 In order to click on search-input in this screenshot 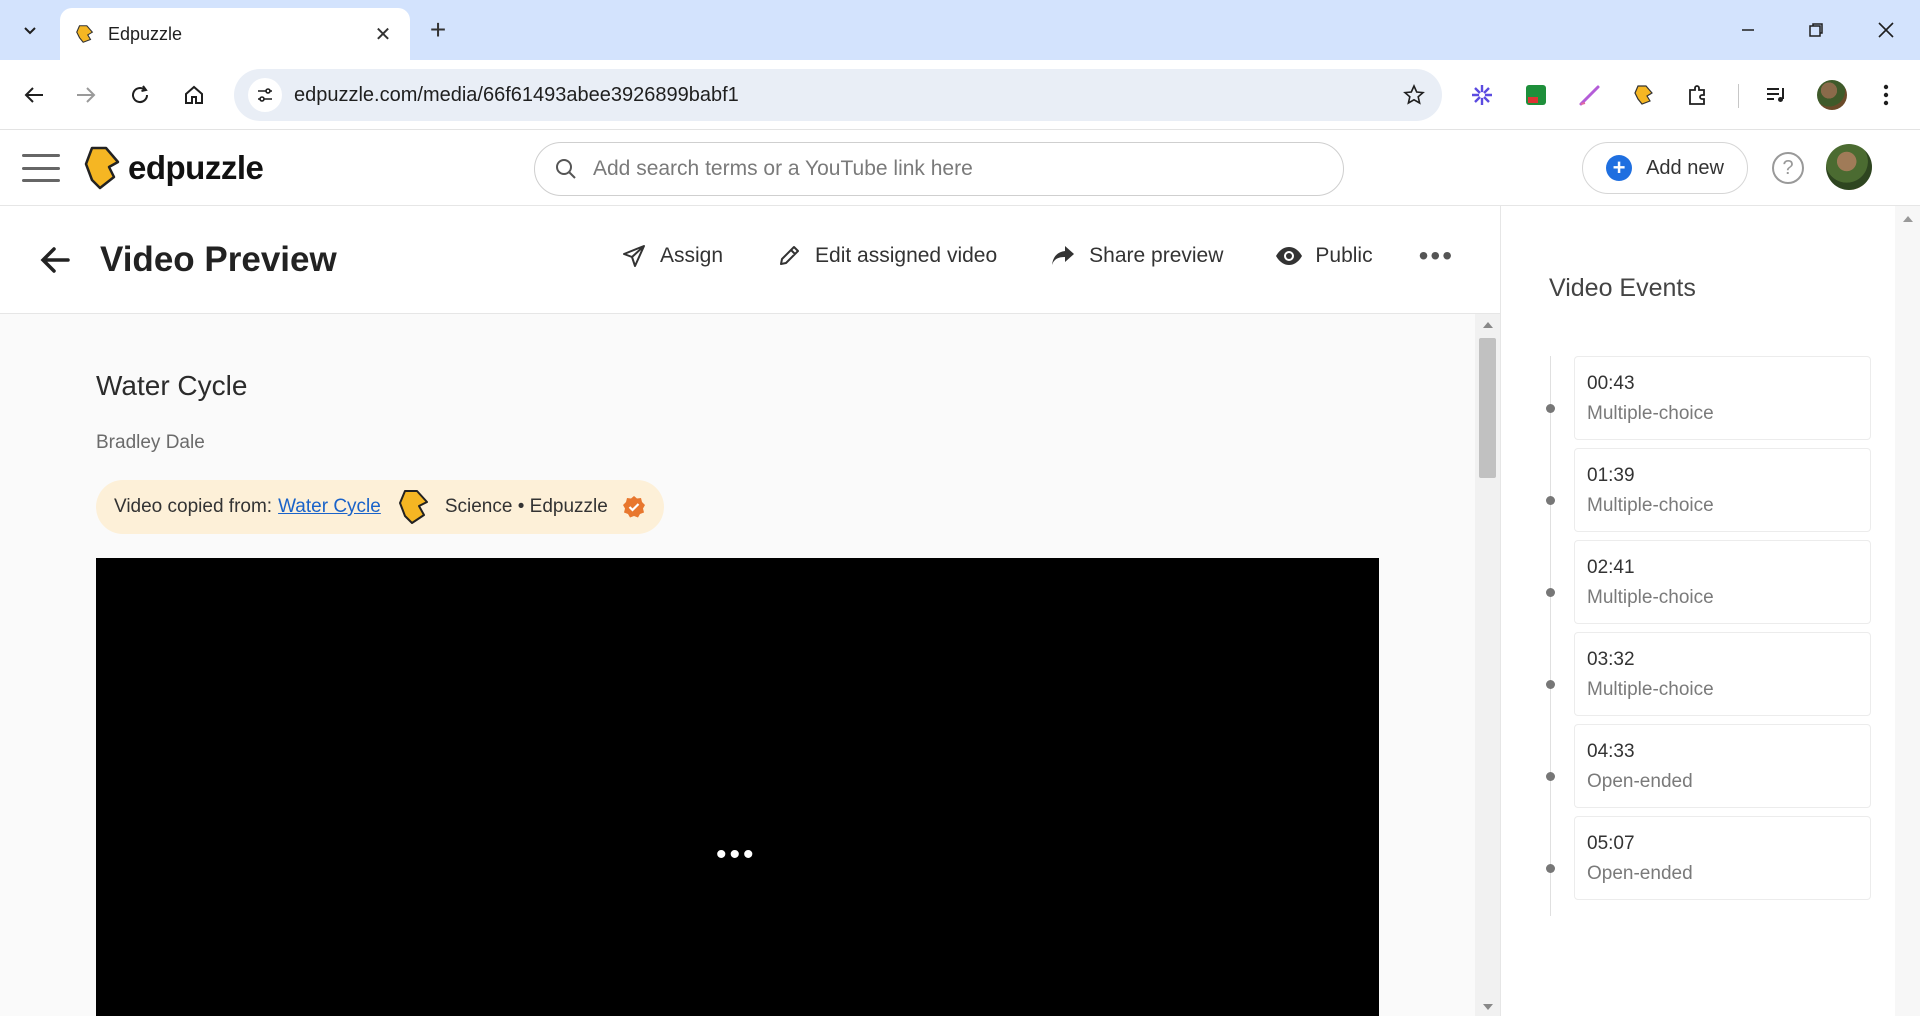, I will do `click(943, 169)`.